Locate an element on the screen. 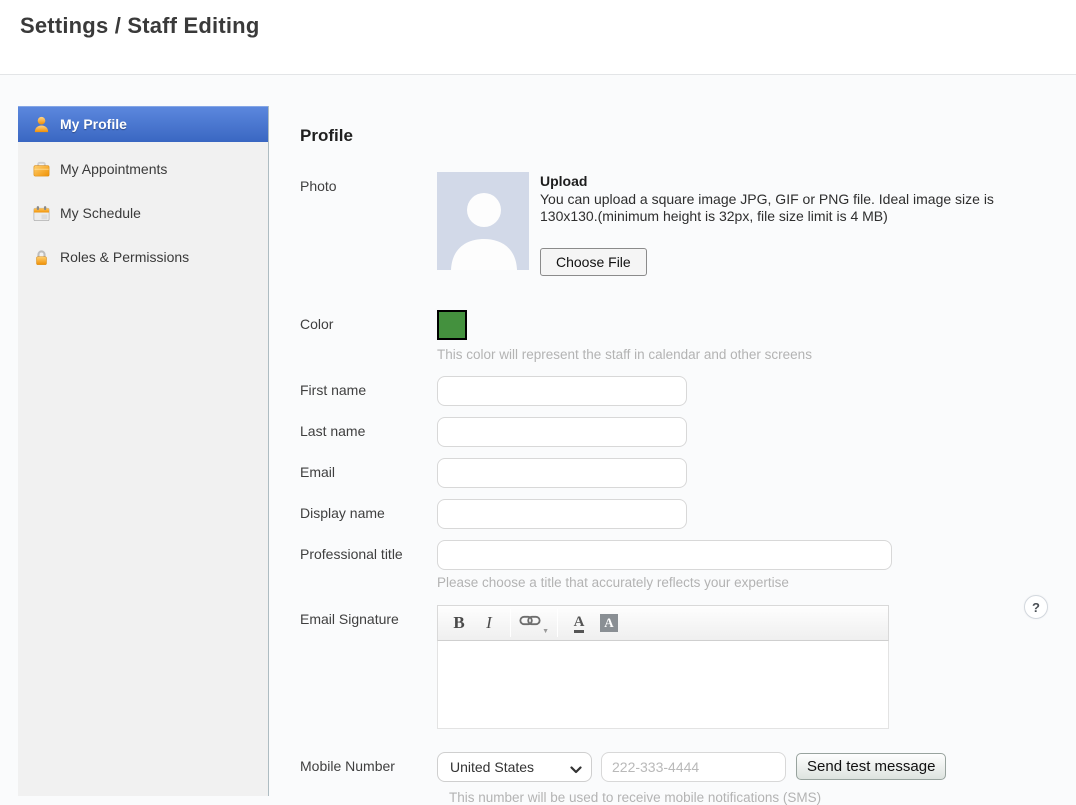  sidebar-item-label: My Profile is located at coordinates (93, 124).